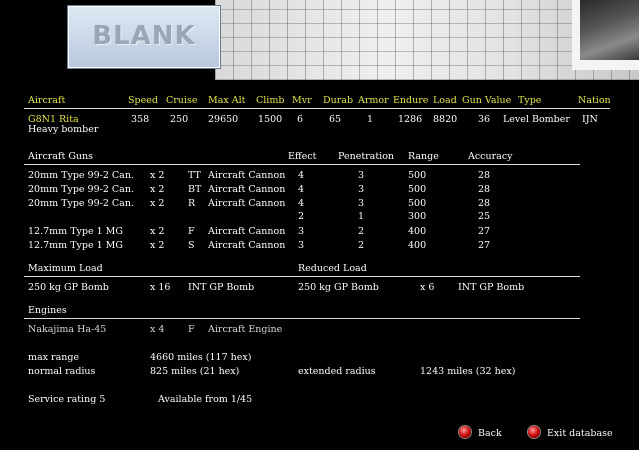  What do you see at coordinates (302, 276) in the screenshot?
I see `loads-divider` at bounding box center [302, 276].